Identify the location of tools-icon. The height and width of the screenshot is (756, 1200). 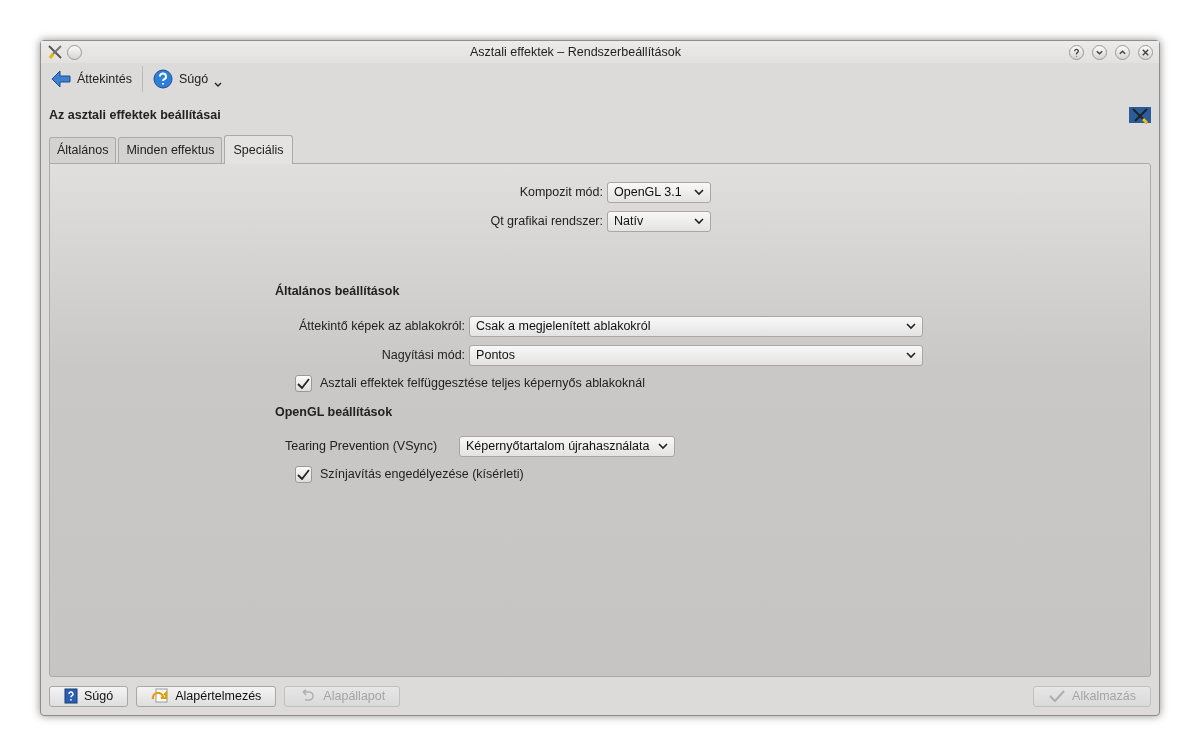
(55, 52).